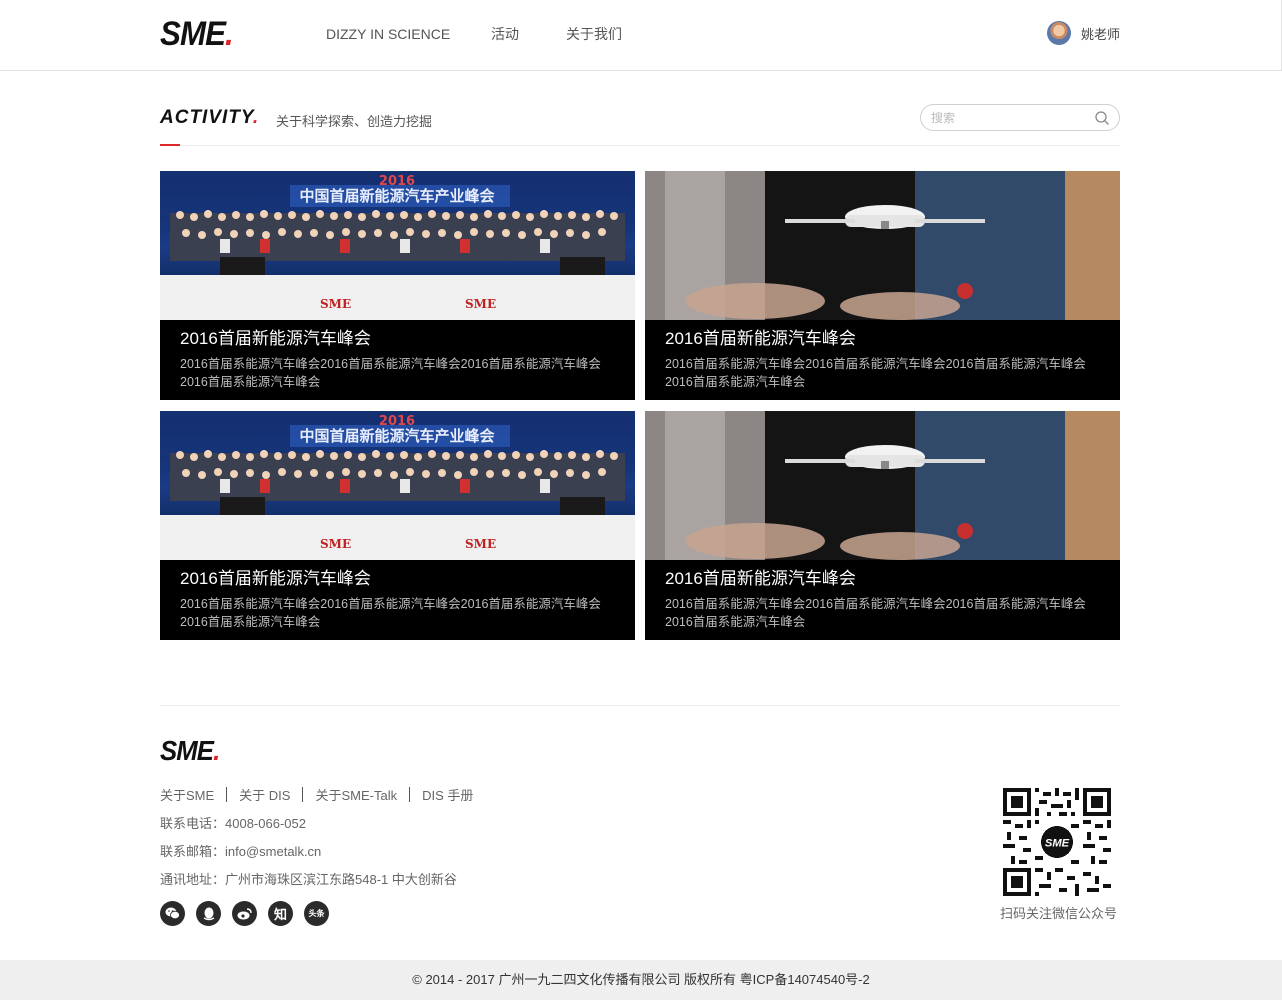 This screenshot has width=1282, height=1000. What do you see at coordinates (640, 145) in the screenshot?
I see `section-divider` at bounding box center [640, 145].